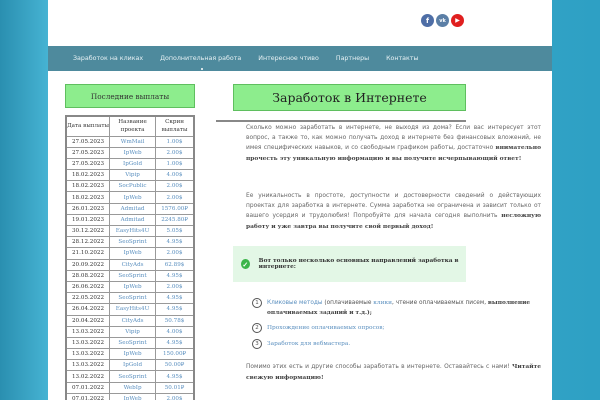 This screenshot has width=600, height=400. What do you see at coordinates (402, 58) in the screenshot?
I see `nav-contacts: Контакты` at bounding box center [402, 58].